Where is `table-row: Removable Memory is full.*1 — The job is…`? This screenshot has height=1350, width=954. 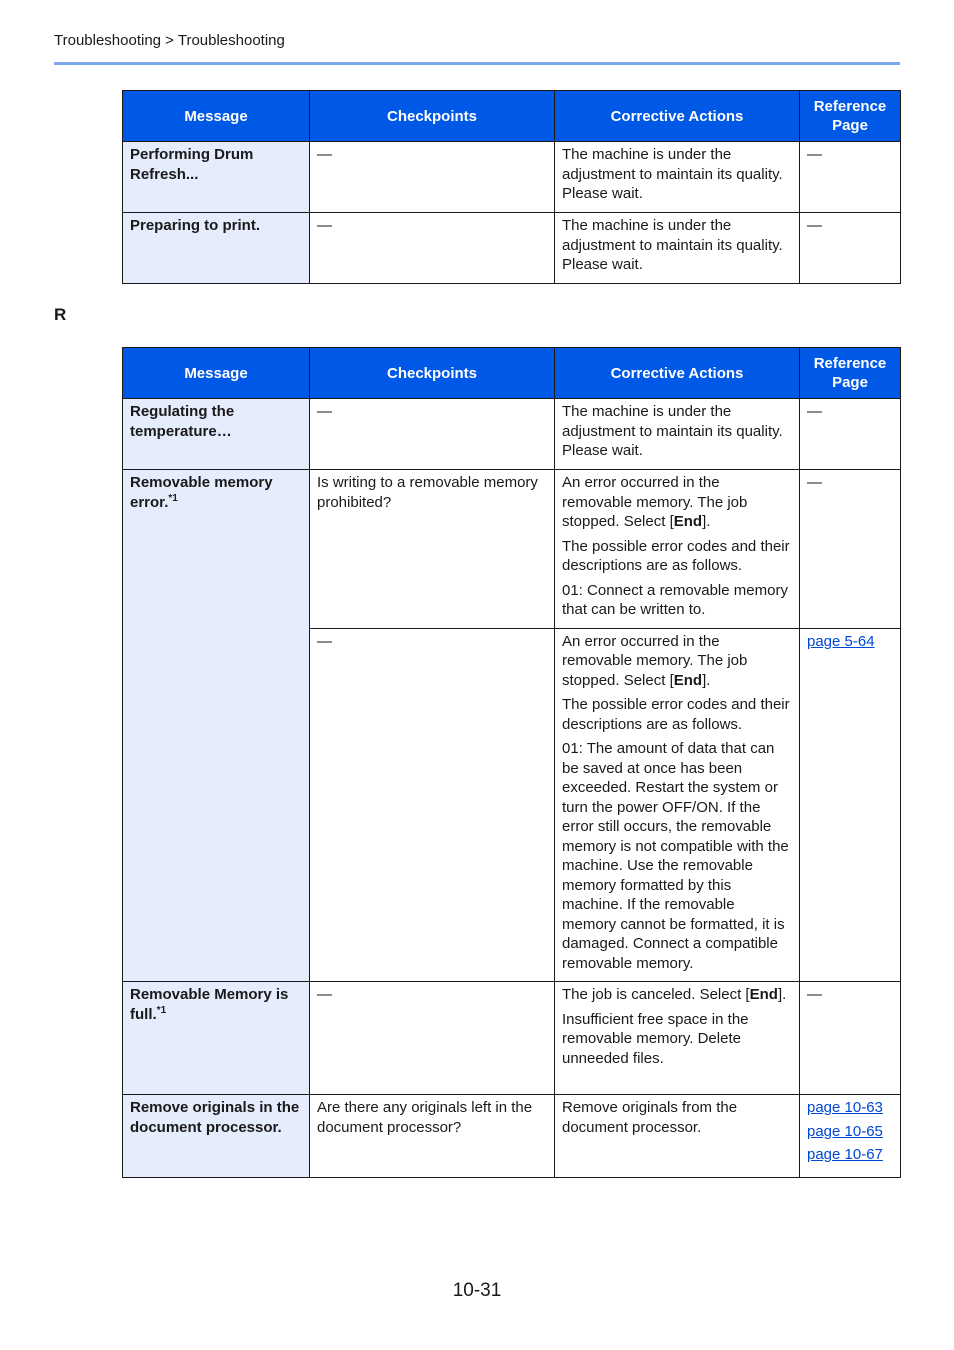
table-row: Removable Memory is full.*1 — The job is… is located at coordinates (511, 1038).